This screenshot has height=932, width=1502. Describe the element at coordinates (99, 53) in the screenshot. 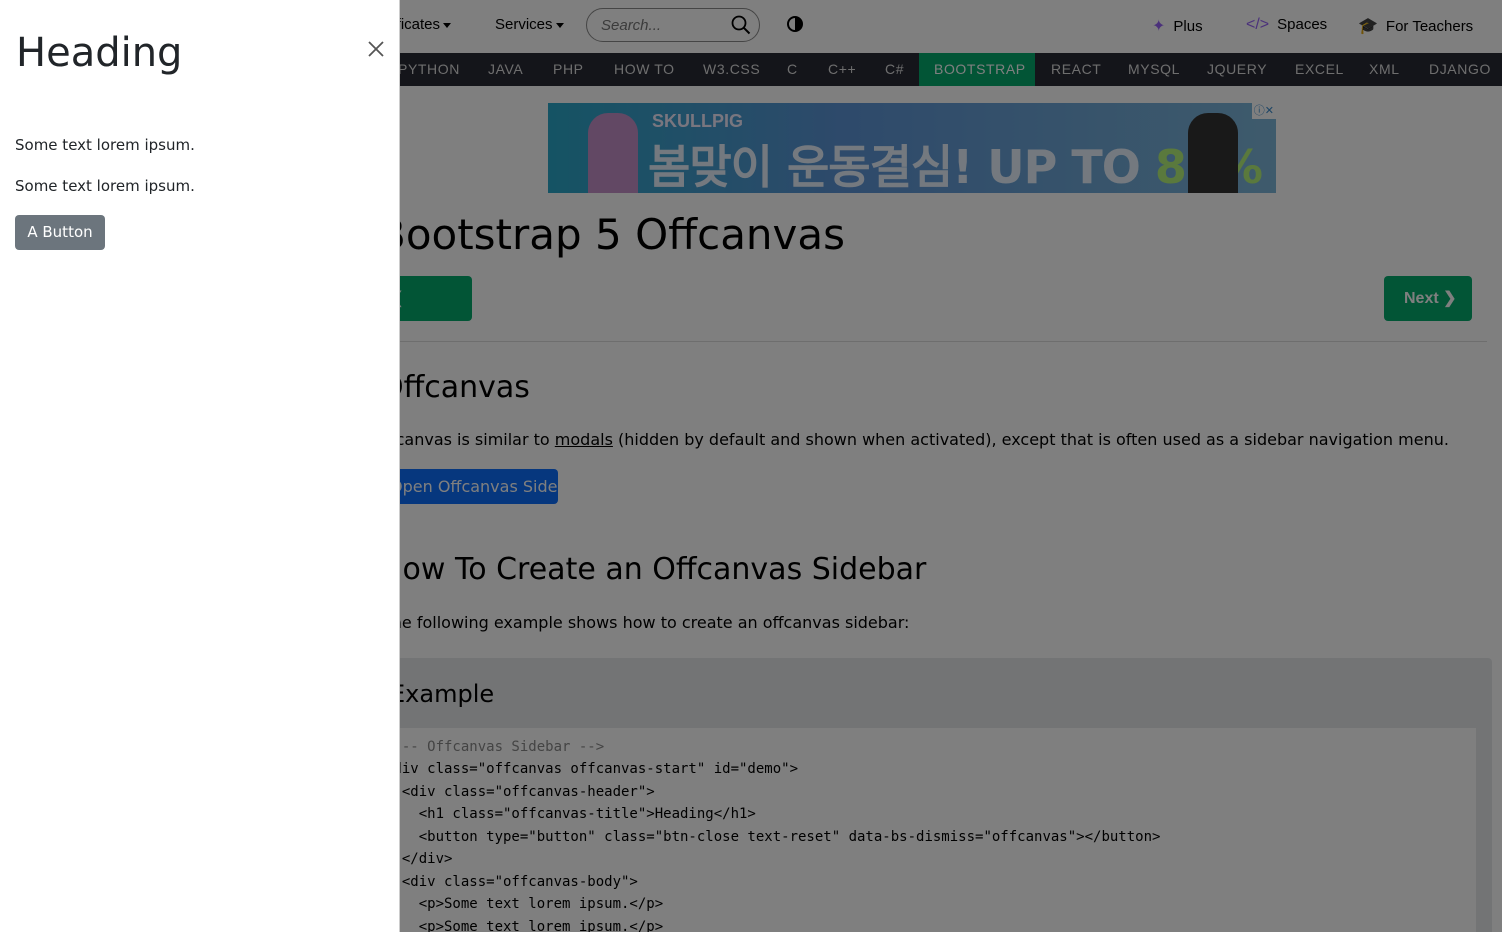

I see `offcanvas-title: Heading` at that location.